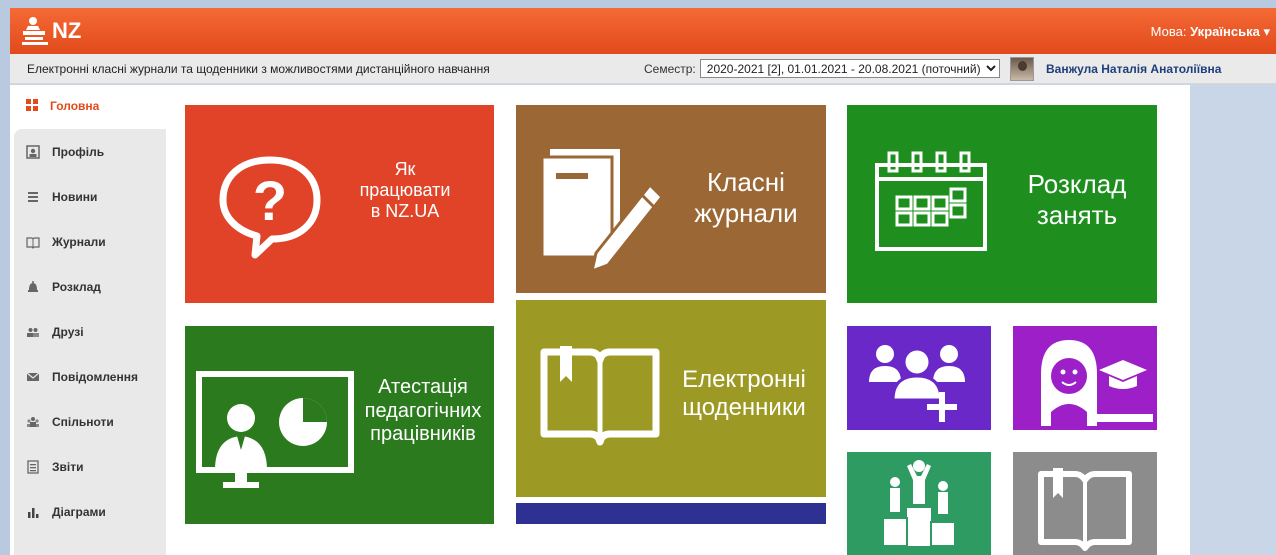  Describe the element at coordinates (33, 242) in the screenshot. I see `book-icon` at that location.